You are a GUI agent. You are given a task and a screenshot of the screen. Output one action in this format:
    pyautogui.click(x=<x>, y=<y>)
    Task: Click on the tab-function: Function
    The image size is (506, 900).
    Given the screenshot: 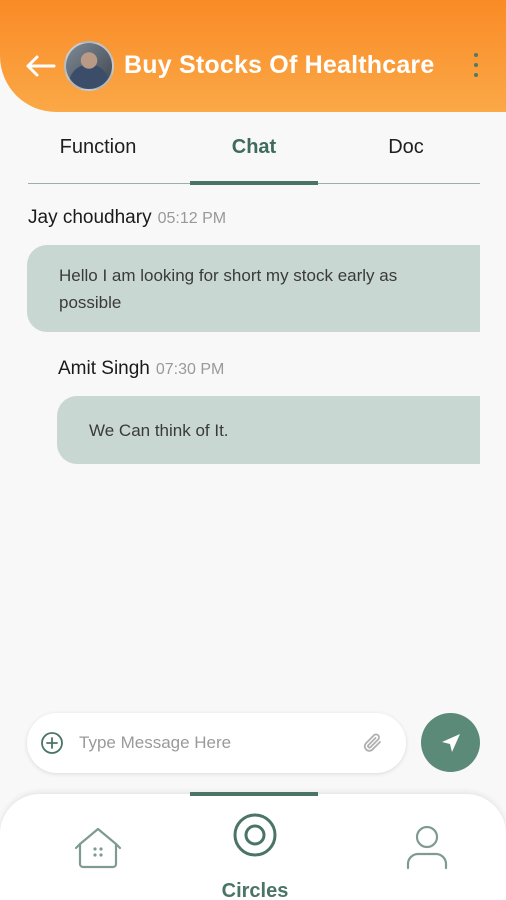 What is the action you would take?
    pyautogui.click(x=98, y=147)
    